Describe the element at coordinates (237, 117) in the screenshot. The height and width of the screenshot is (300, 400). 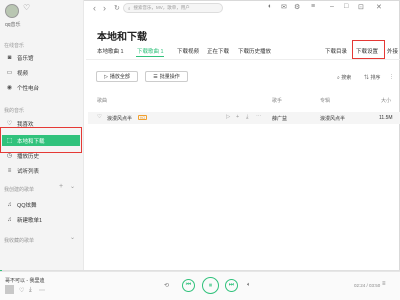
I see `add-icon: +` at that location.